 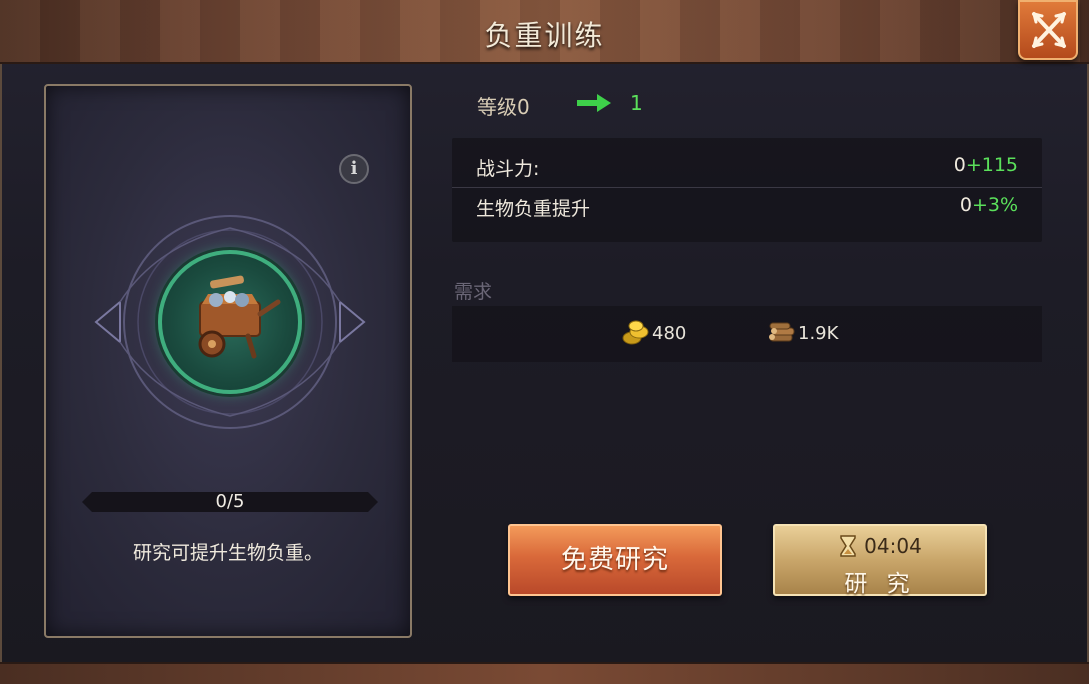 I want to click on close-button, so click(x=1048, y=30).